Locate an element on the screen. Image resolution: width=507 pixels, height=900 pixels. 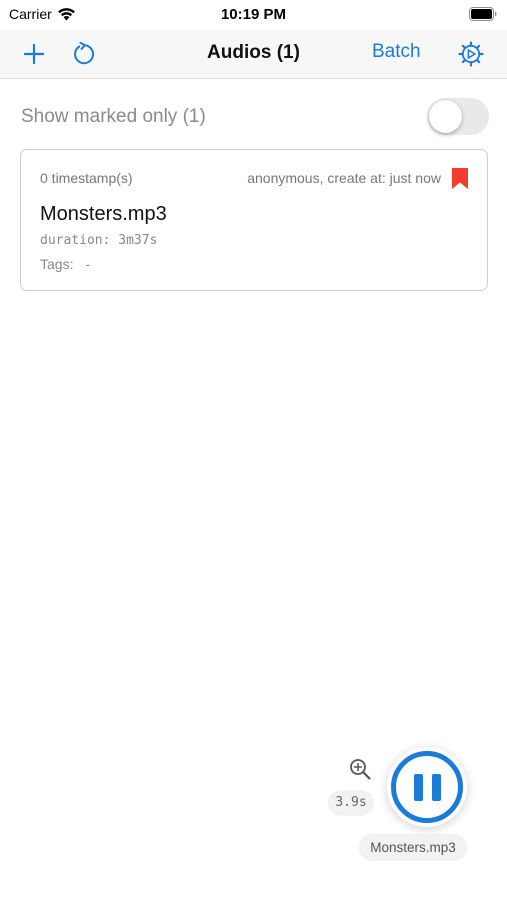
show-marked-only-toggle is located at coordinates (458, 116).